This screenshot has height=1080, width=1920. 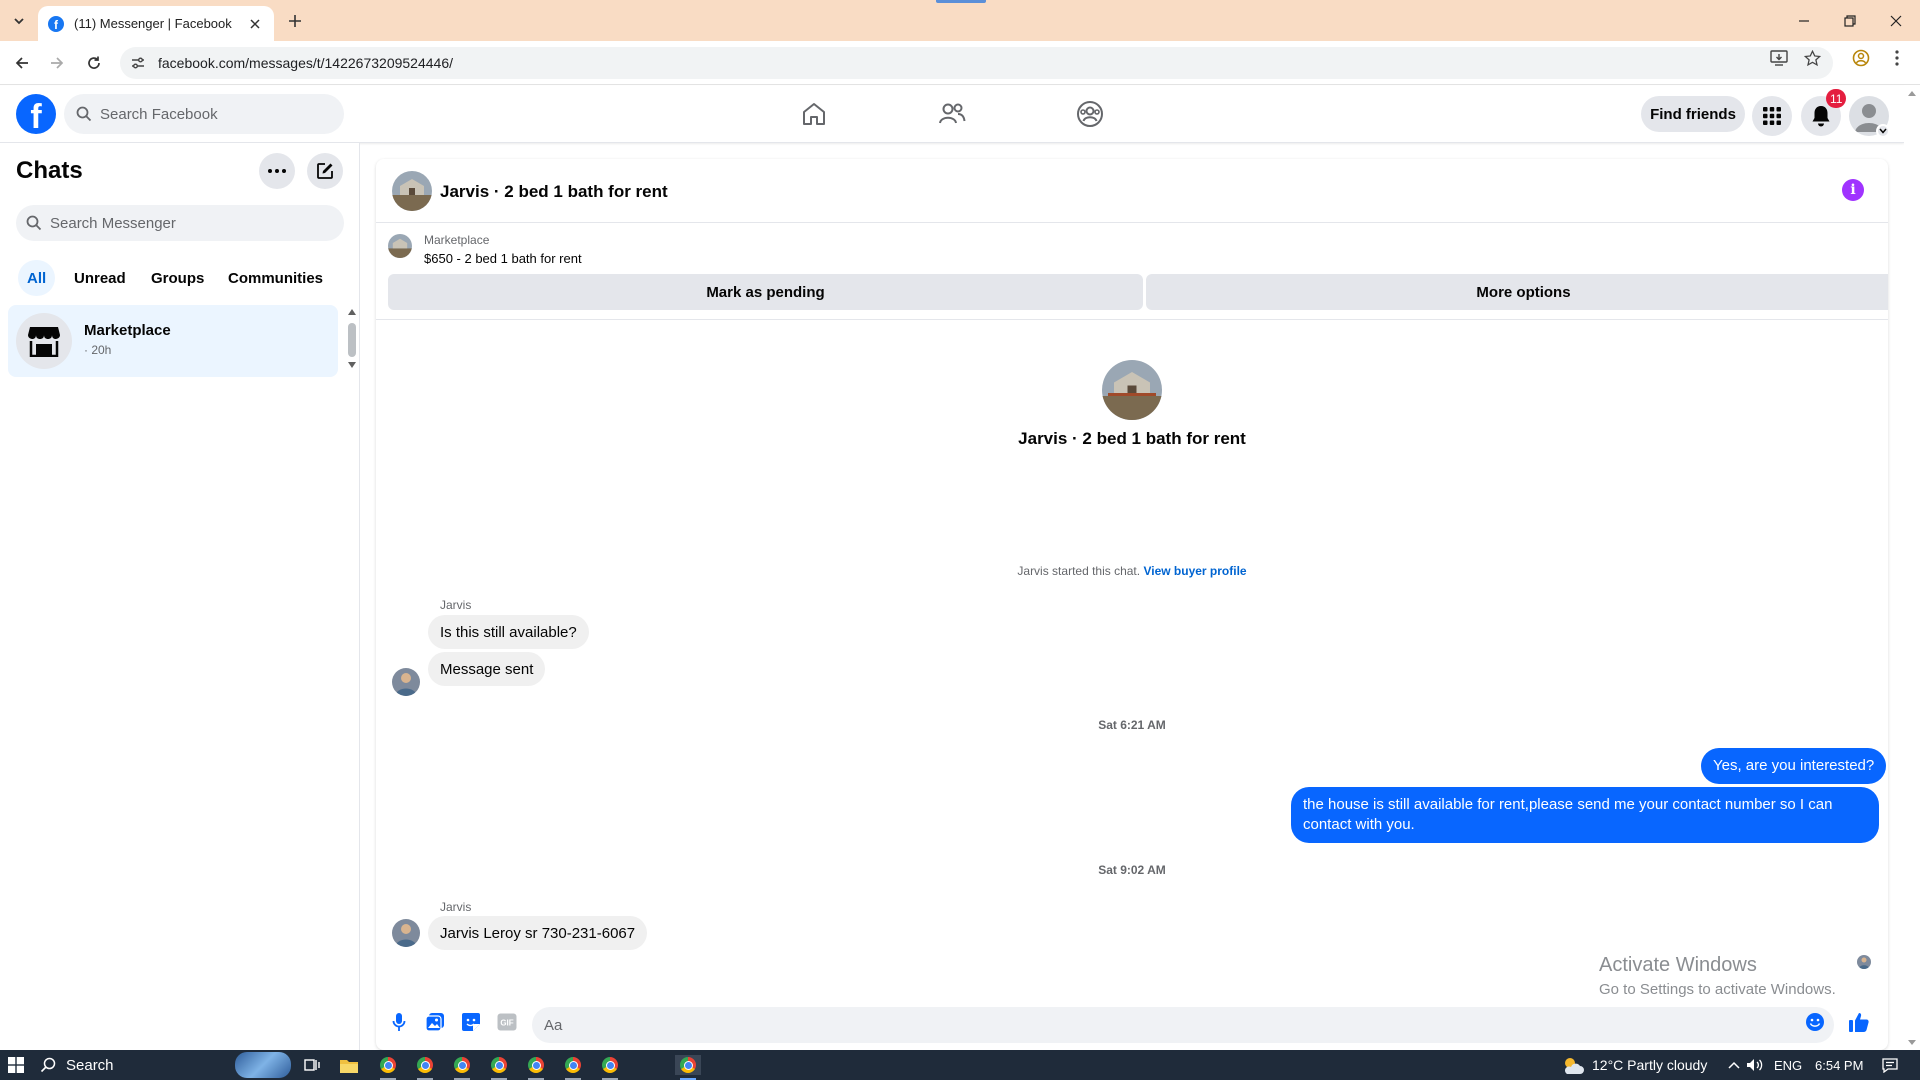 I want to click on bookmark-star-icon, so click(x=1812, y=58).